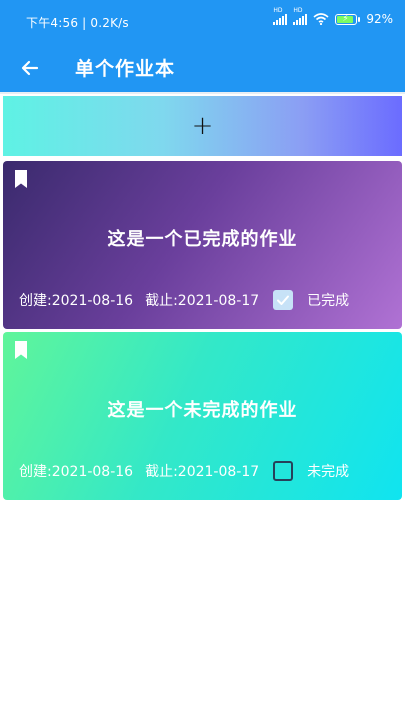  Describe the element at coordinates (77, 23) in the screenshot. I see `status-time-speed: 下午4:56 | 0.2K/s` at that location.